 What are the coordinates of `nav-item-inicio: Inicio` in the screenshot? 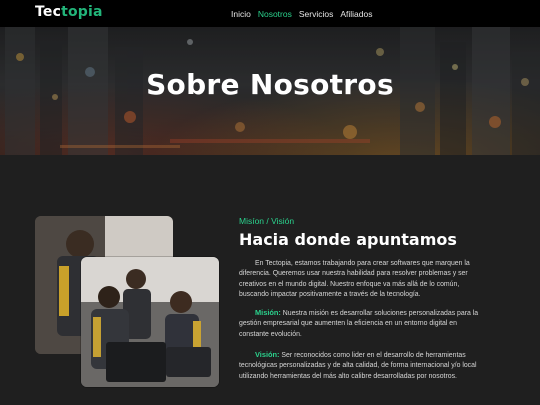 It's located at (241, 14).